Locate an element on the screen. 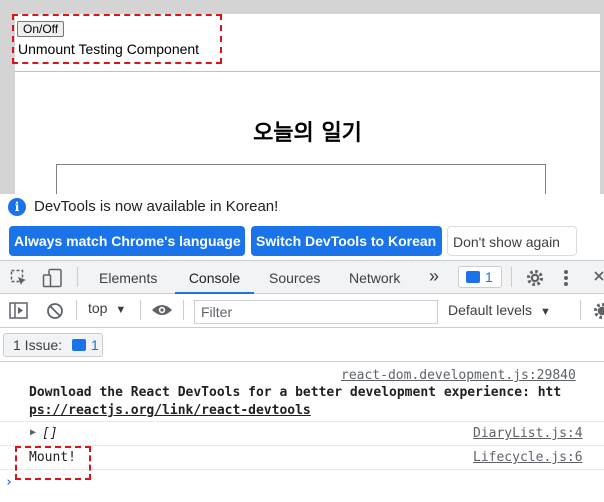 The height and width of the screenshot is (502, 604). console-prompt-icon: › is located at coordinates (9, 482).